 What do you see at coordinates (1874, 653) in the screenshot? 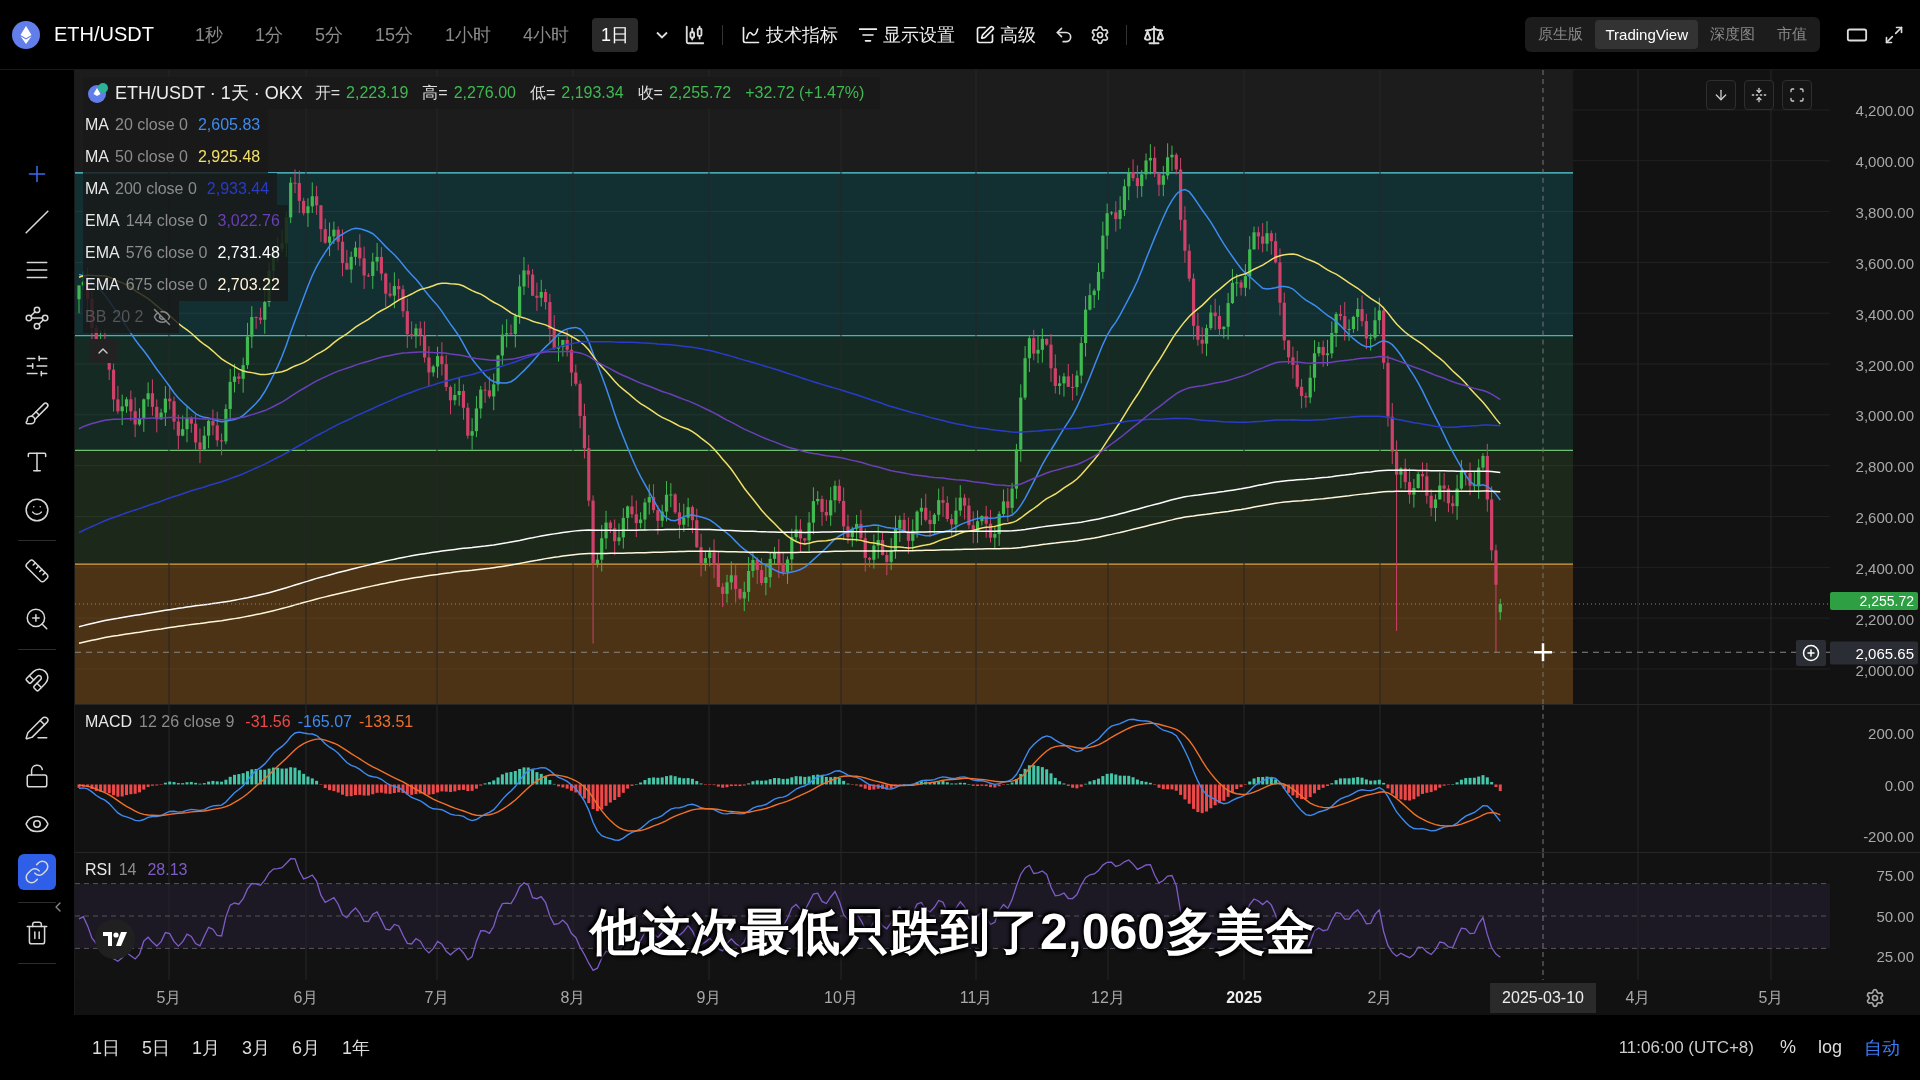
I see `crosshair-price-label: 2,065.65` at bounding box center [1874, 653].